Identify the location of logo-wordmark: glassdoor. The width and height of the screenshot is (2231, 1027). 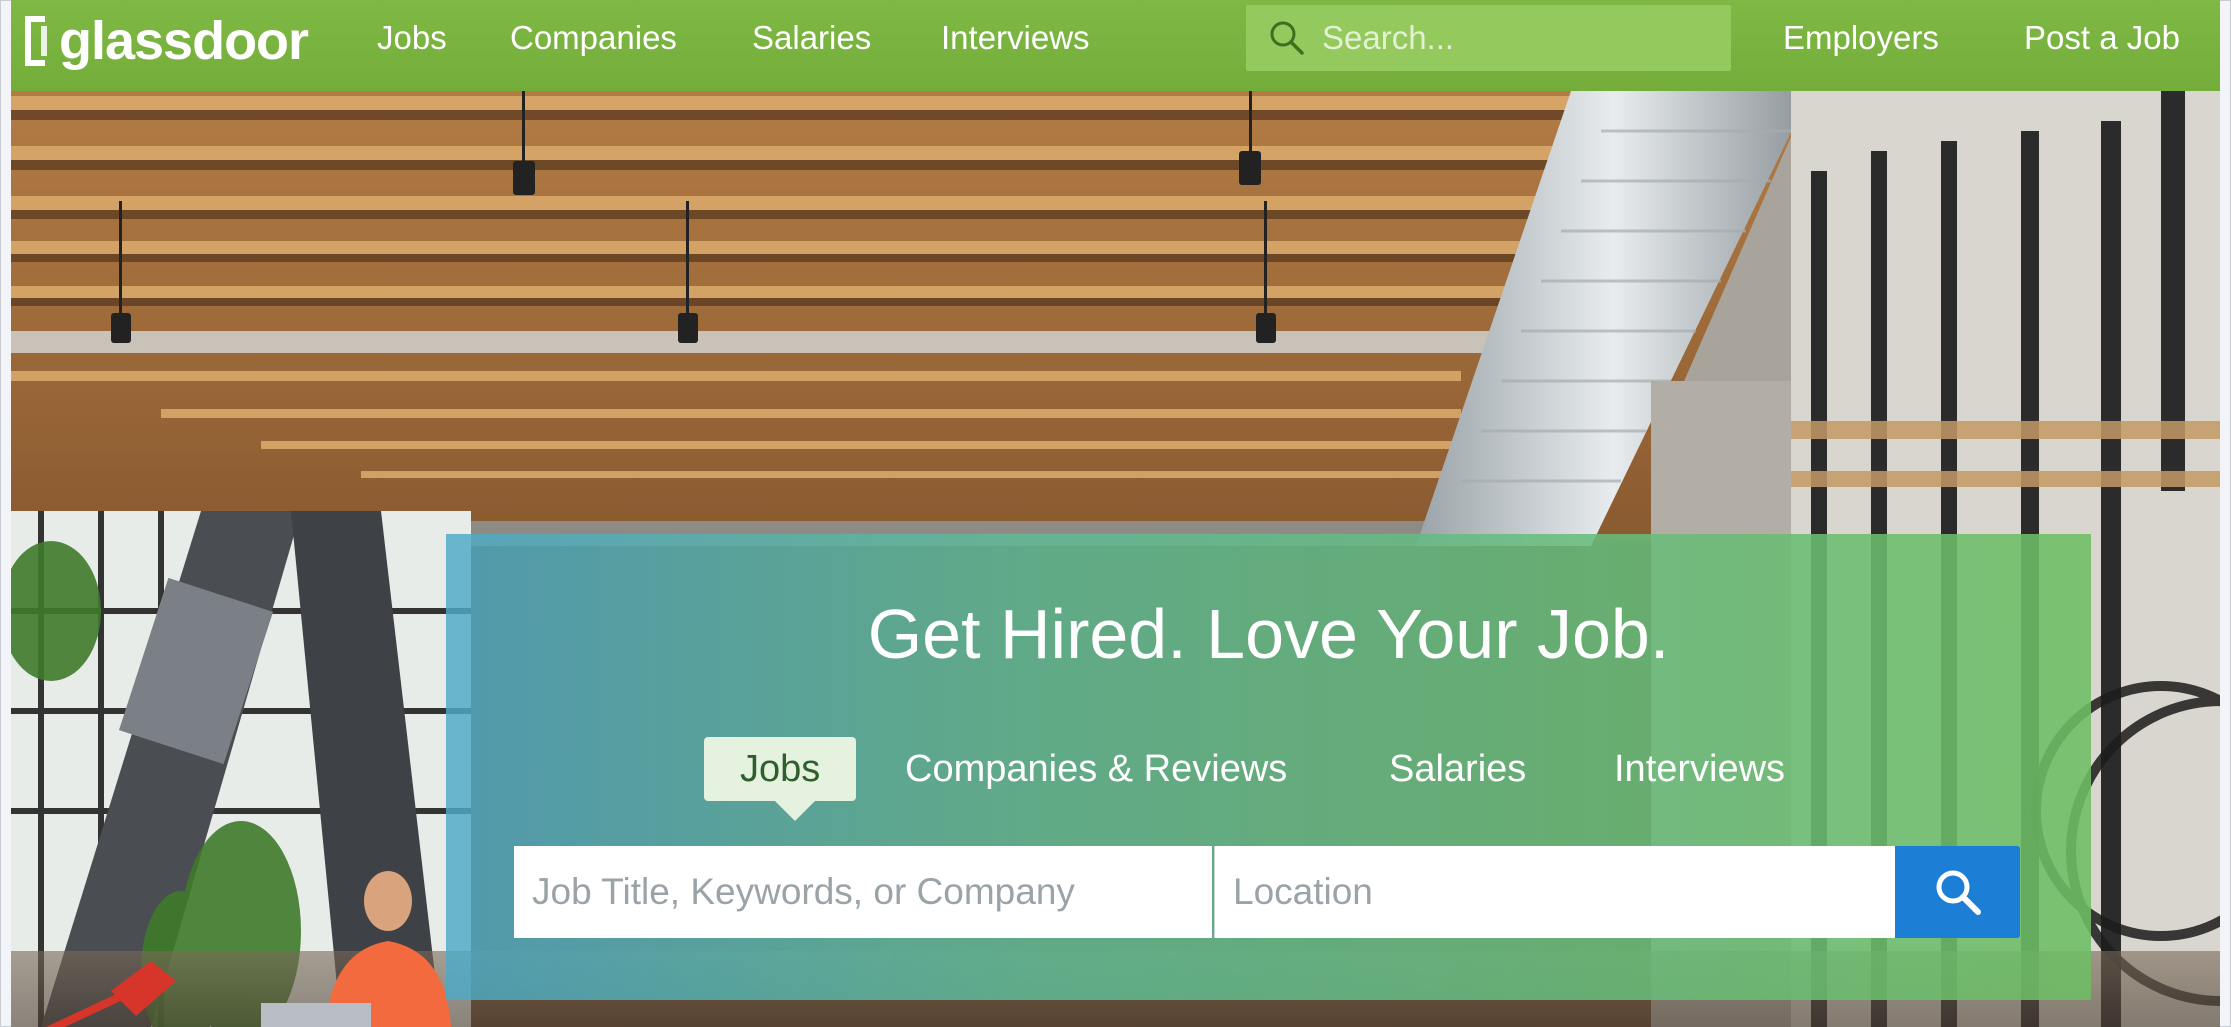
(184, 41).